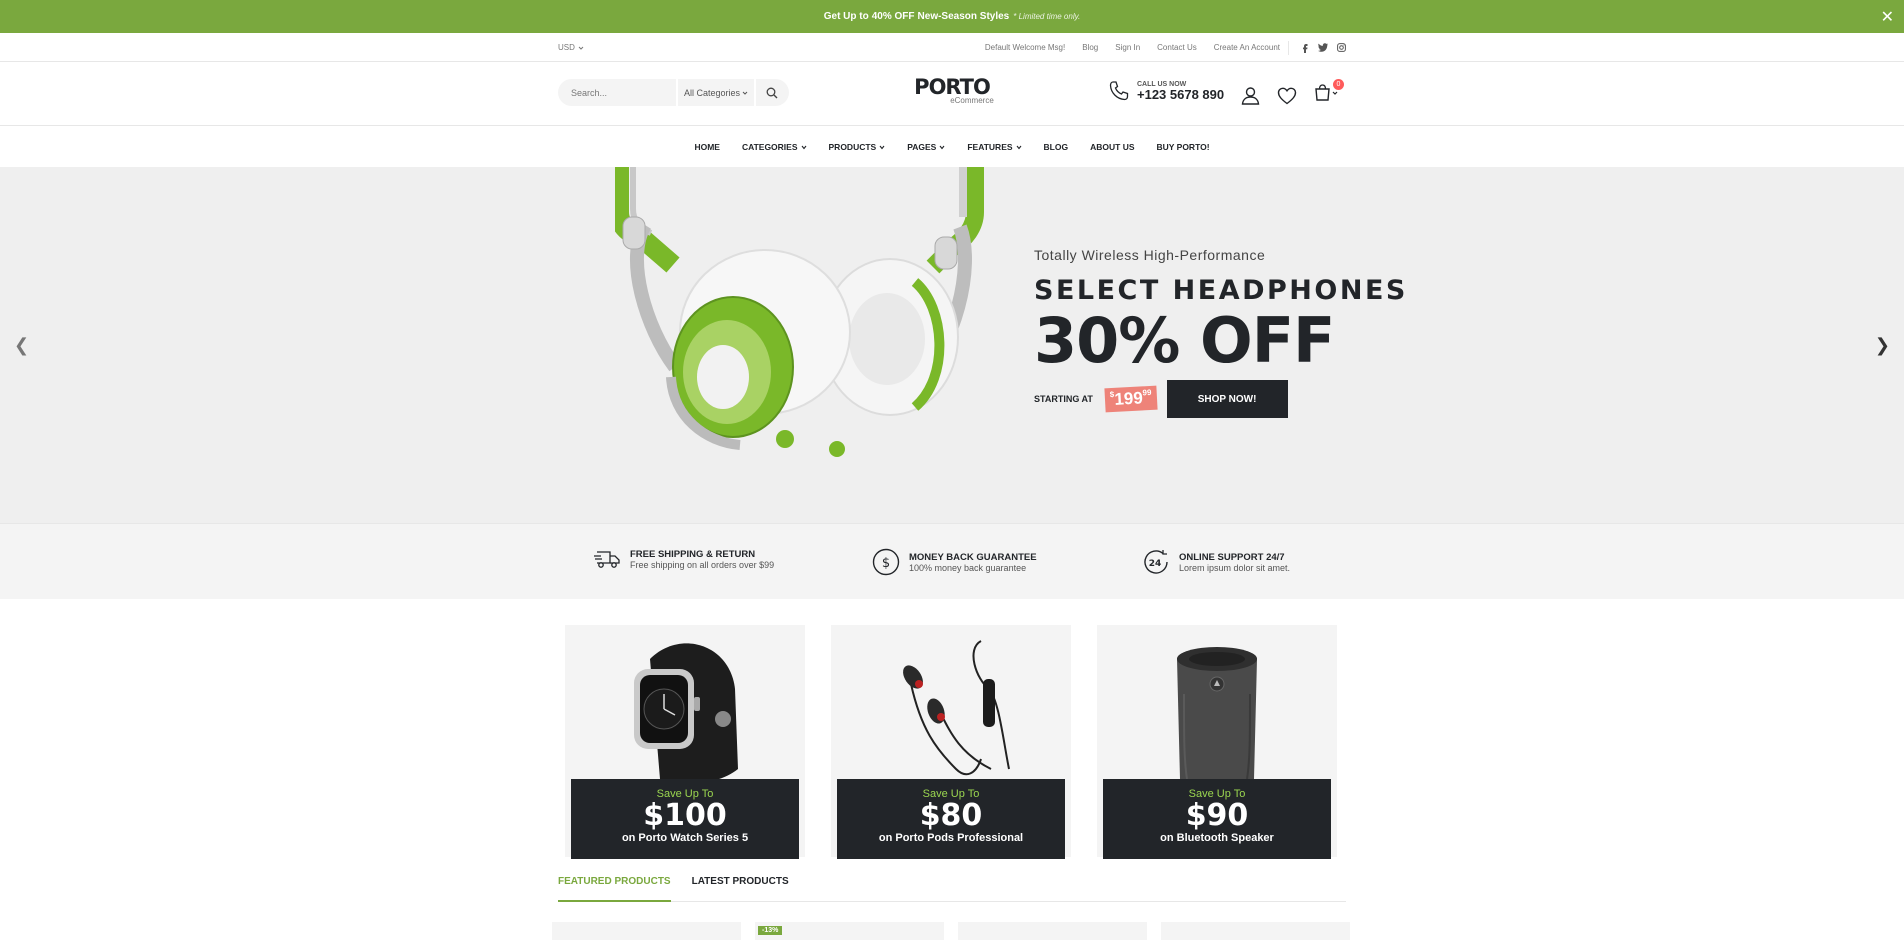  Describe the element at coordinates (685, 838) in the screenshot. I see `banner-product: on Porto Watch Series 5` at that location.